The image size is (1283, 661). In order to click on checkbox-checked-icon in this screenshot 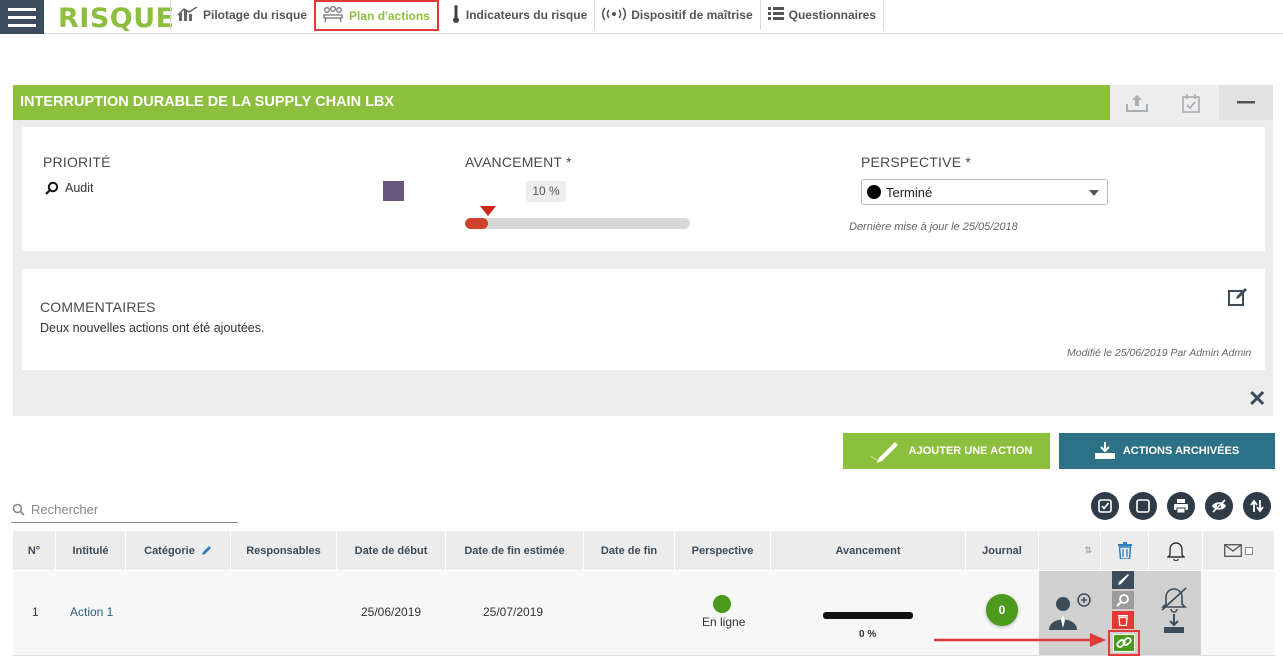, I will do `click(1105, 506)`.